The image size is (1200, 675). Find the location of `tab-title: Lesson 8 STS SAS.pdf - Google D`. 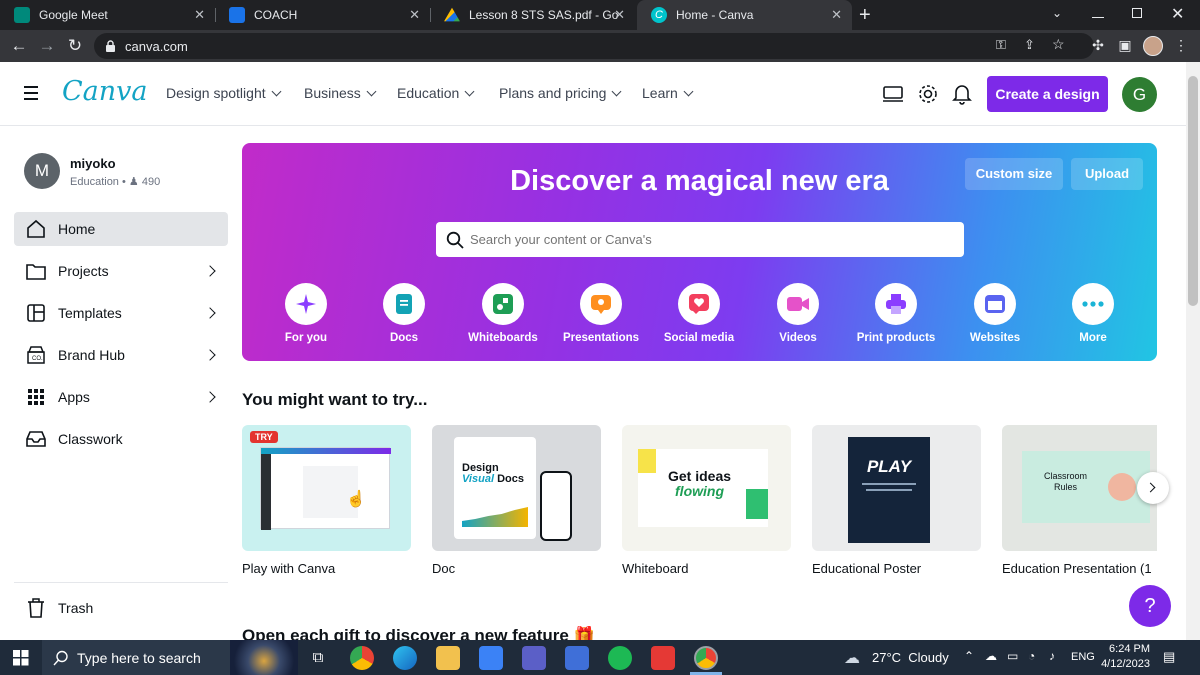

tab-title: Lesson 8 STS SAS.pdf - Google D is located at coordinates (544, 15).